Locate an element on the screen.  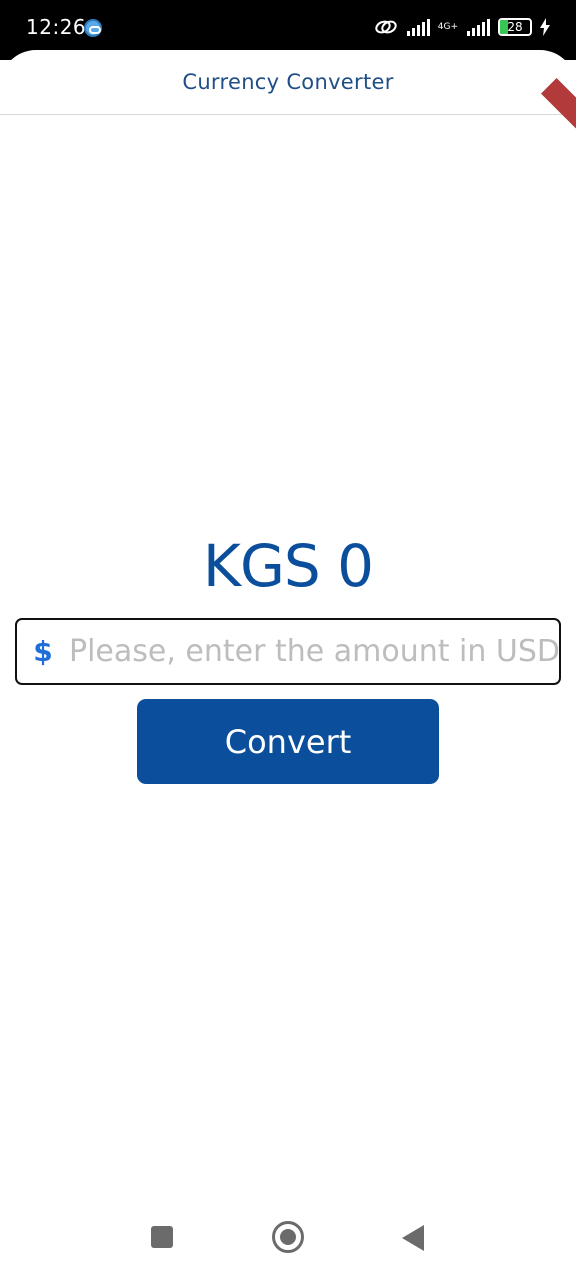
battery-level: 28 is located at coordinates (515, 27).